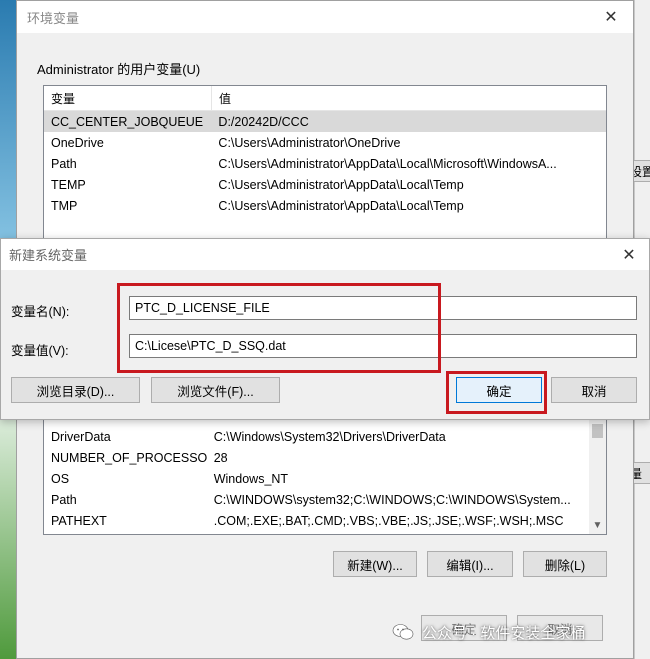 Image resolution: width=650 pixels, height=659 pixels. Describe the element at coordinates (77, 142) in the screenshot. I see `variable-name: OneDrive` at that location.